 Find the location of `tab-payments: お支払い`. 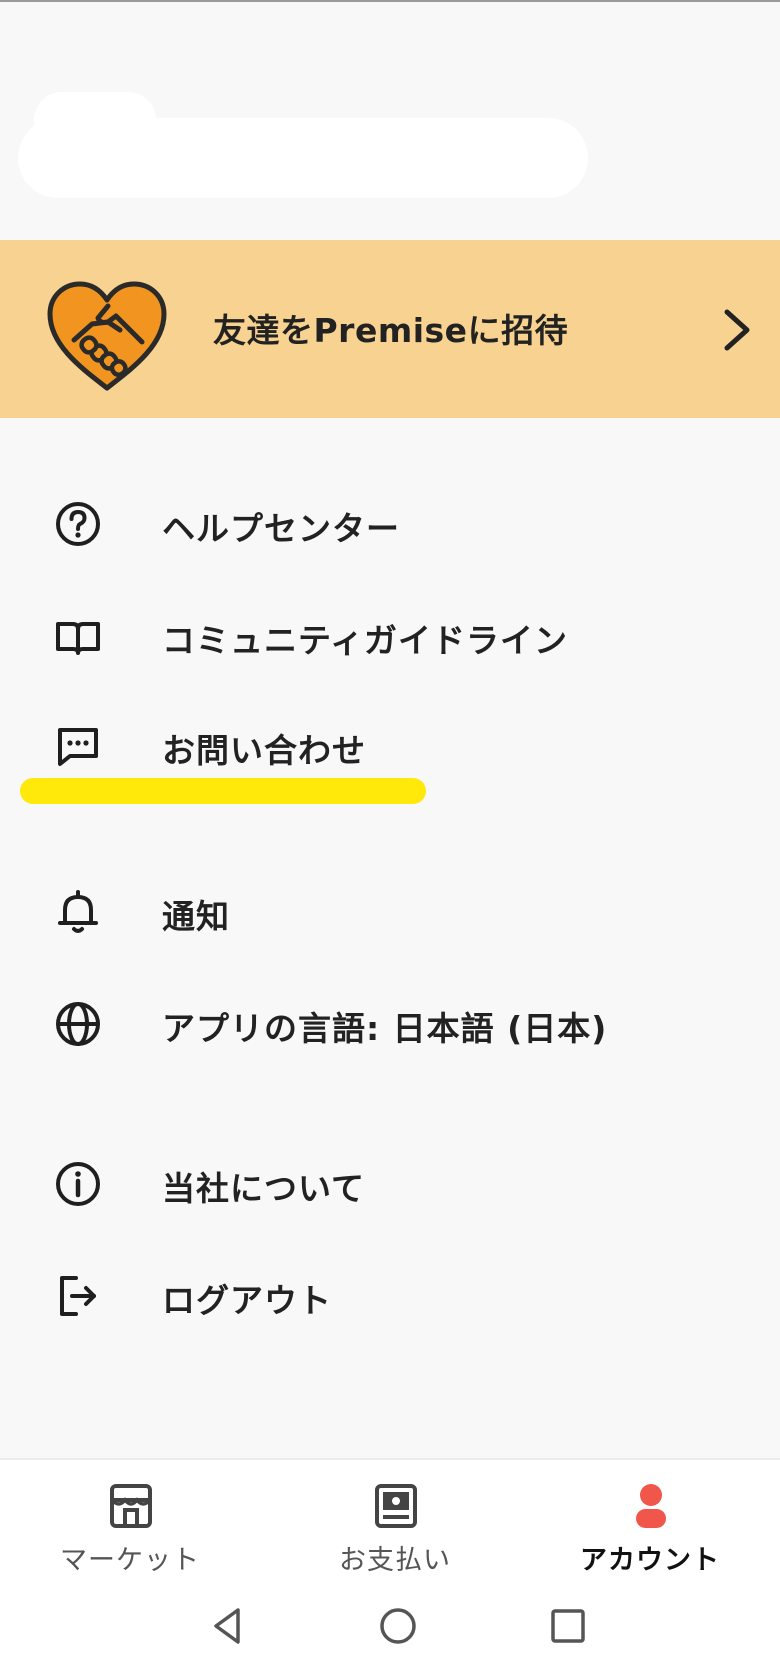

tab-payments: お支払い is located at coordinates (395, 1525).